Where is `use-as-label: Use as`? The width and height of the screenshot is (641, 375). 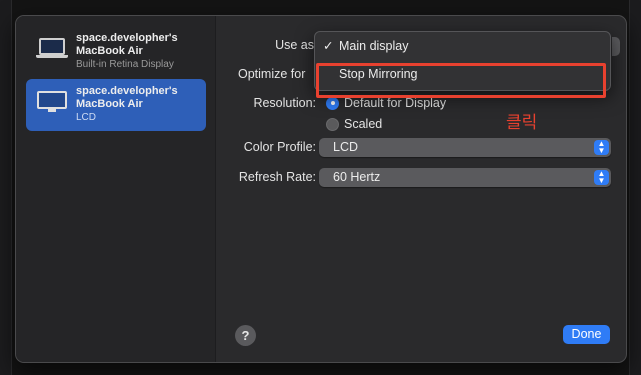 use-as-label: Use as is located at coordinates (294, 45).